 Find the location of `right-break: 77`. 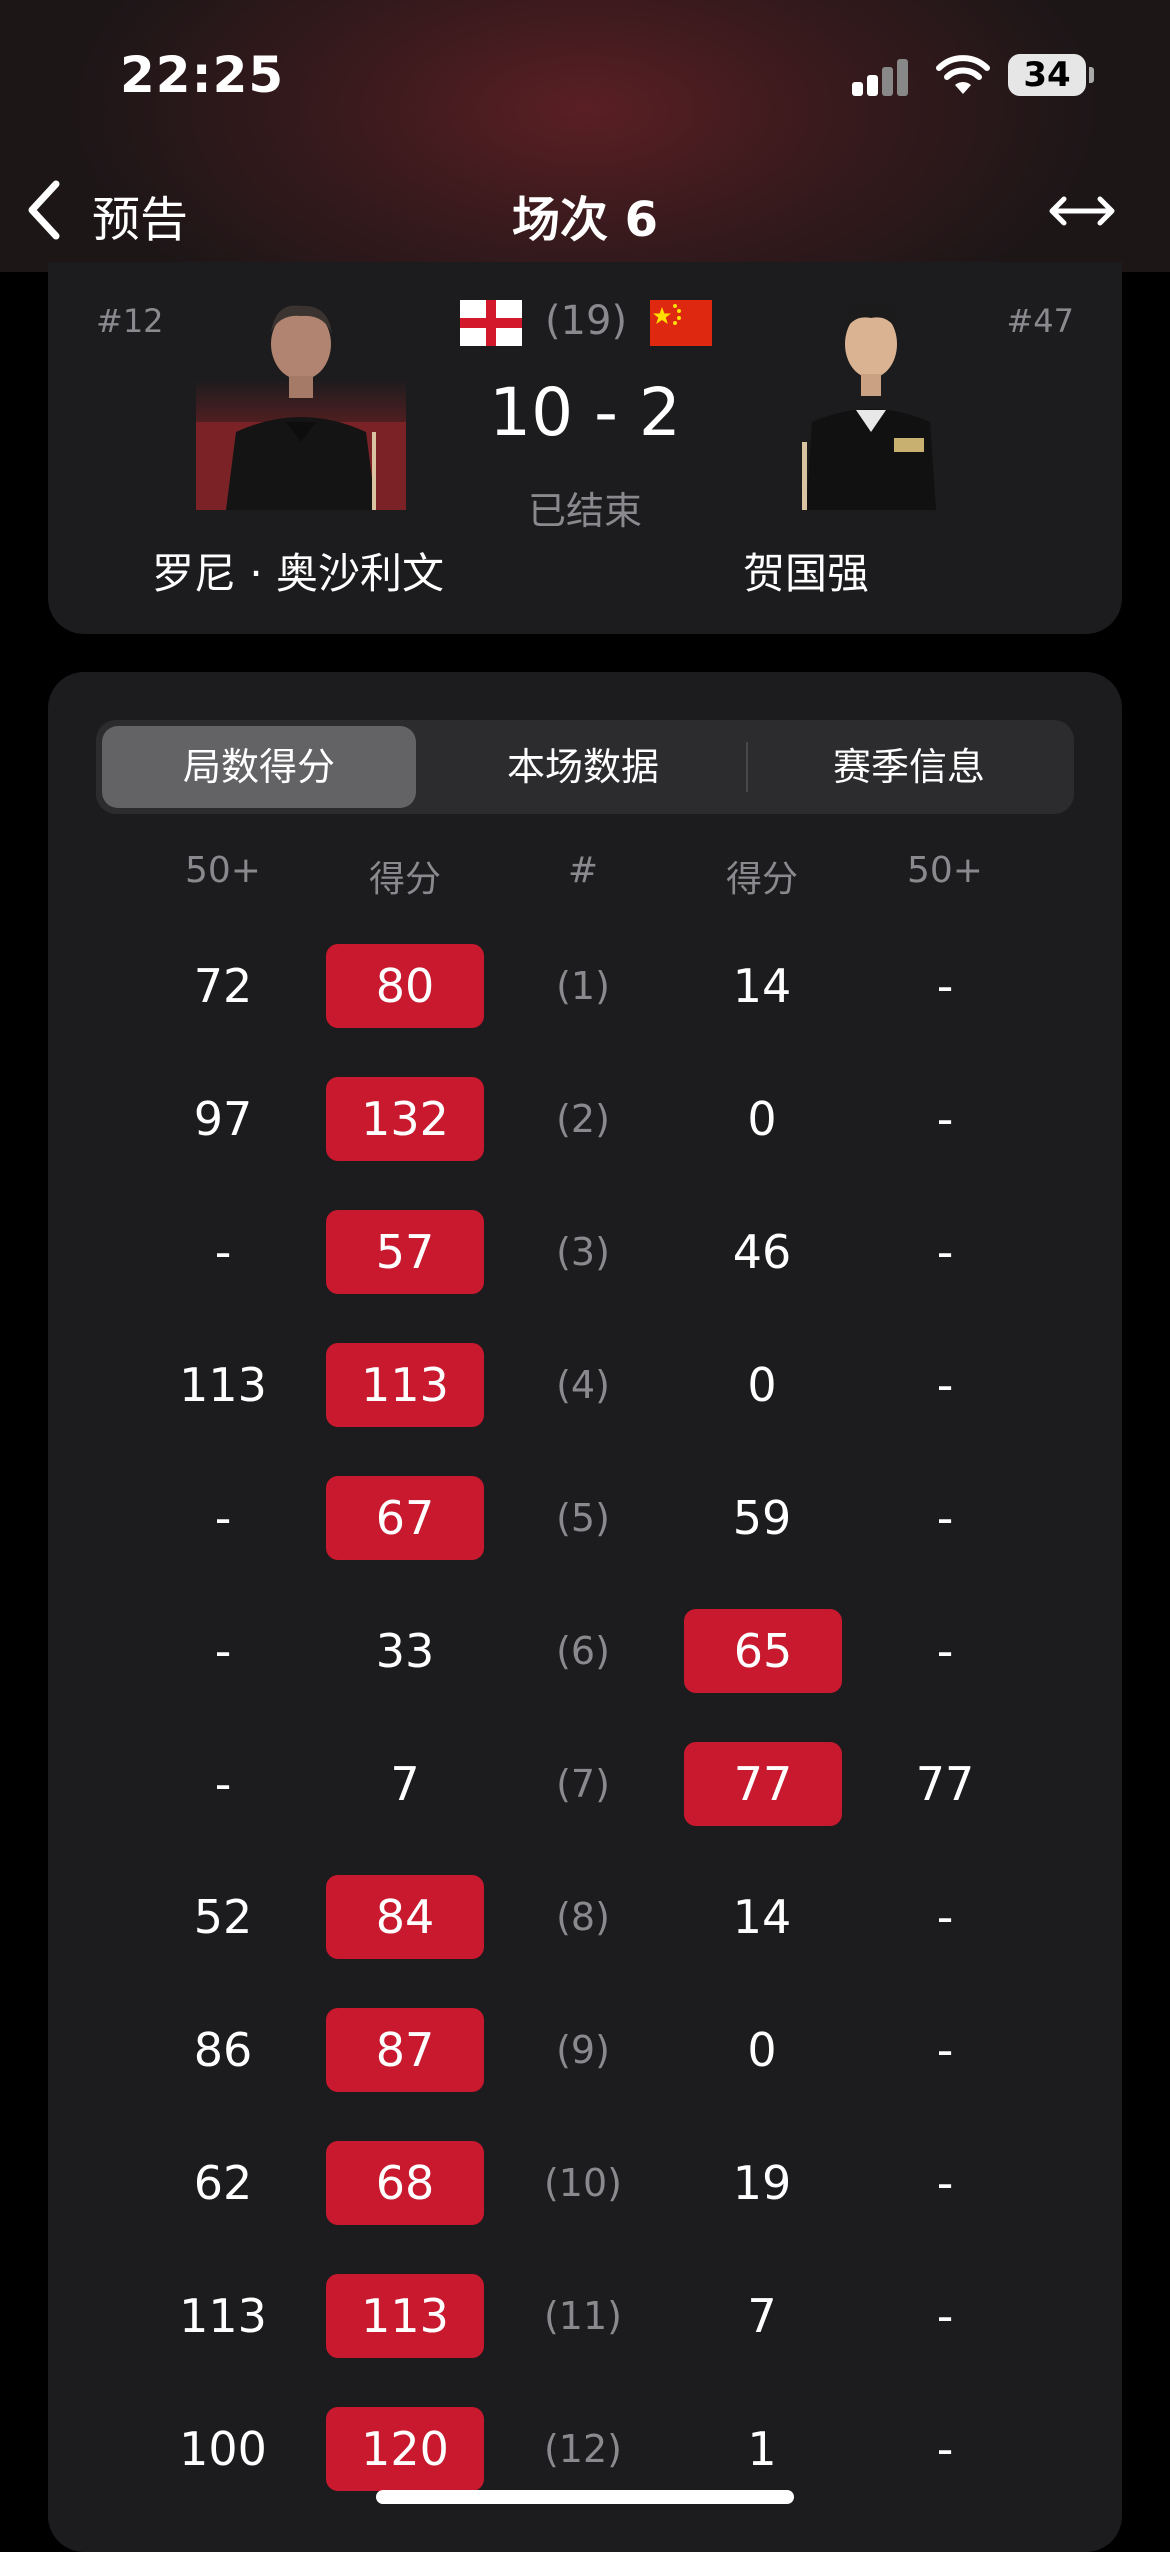

right-break: 77 is located at coordinates (945, 1784).